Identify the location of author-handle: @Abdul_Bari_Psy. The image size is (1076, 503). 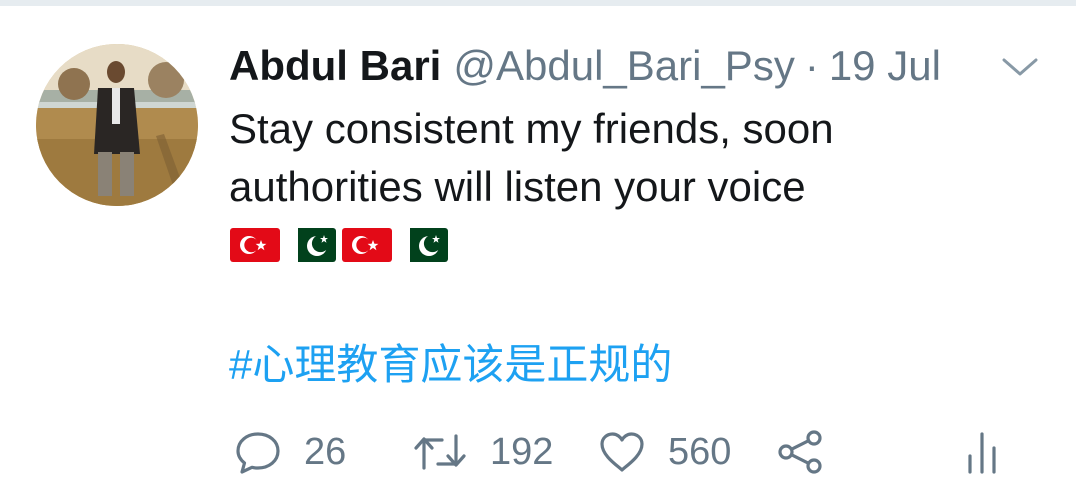
(623, 66).